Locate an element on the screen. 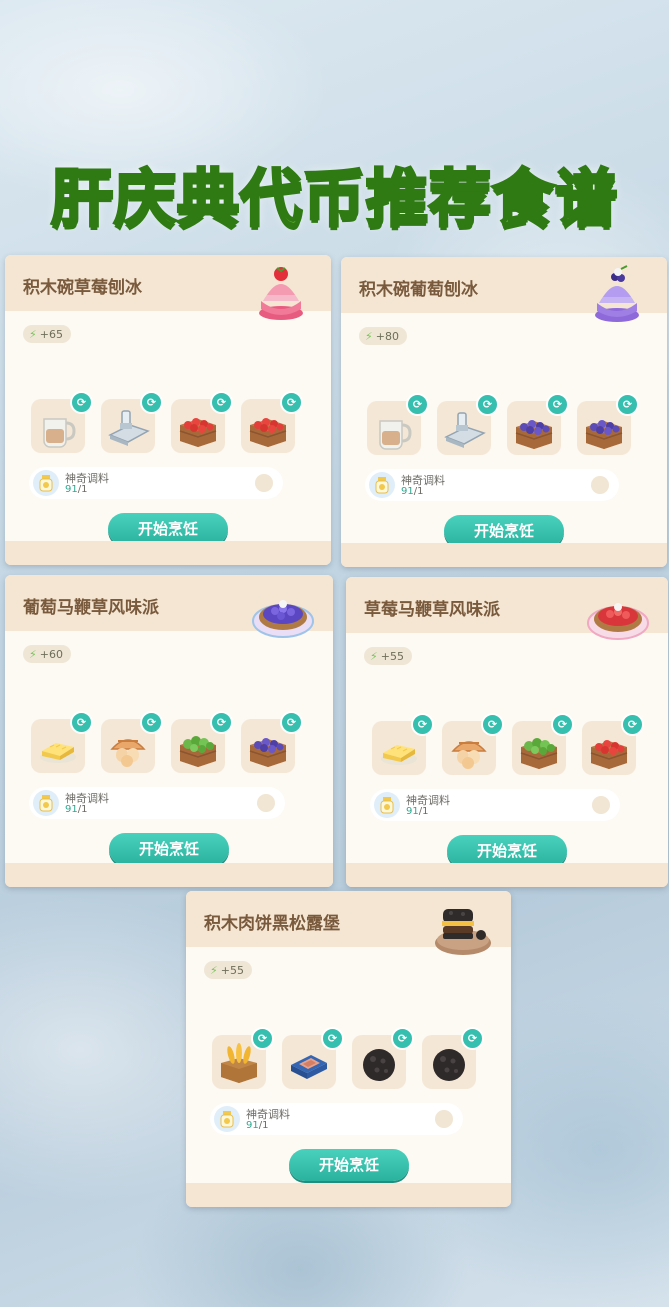  milk-jug-icon is located at coordinates (394, 429).